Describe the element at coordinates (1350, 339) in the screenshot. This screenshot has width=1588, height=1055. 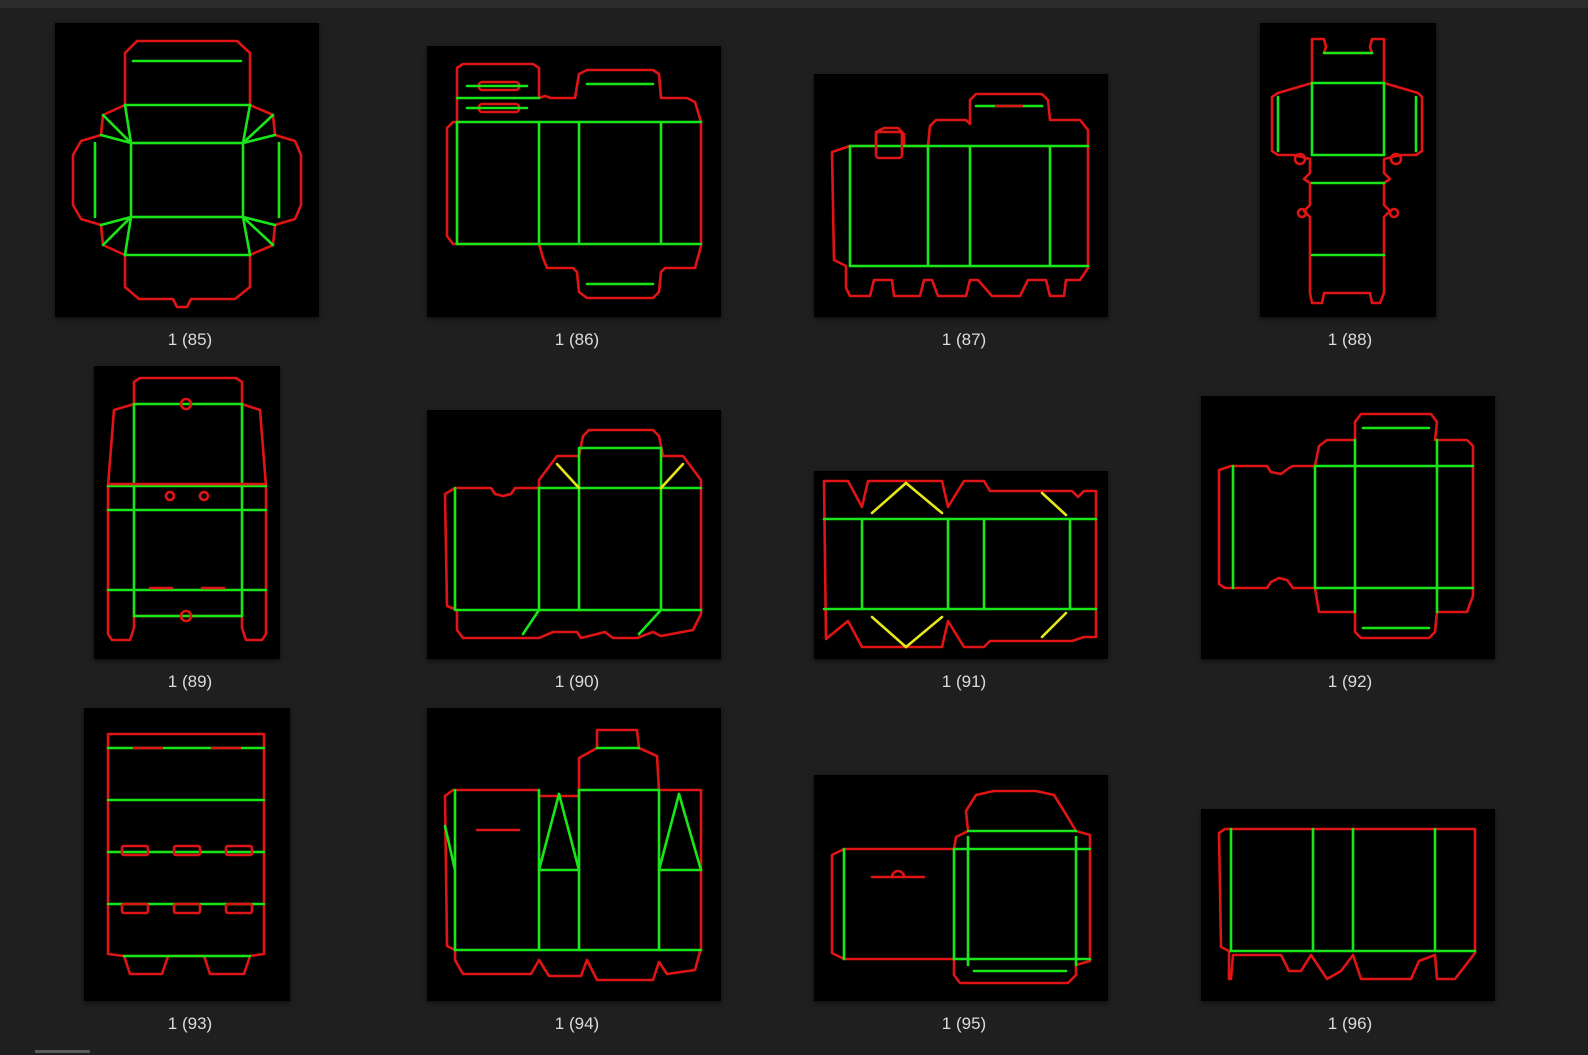
I see `file-name: 1 (88)` at that location.